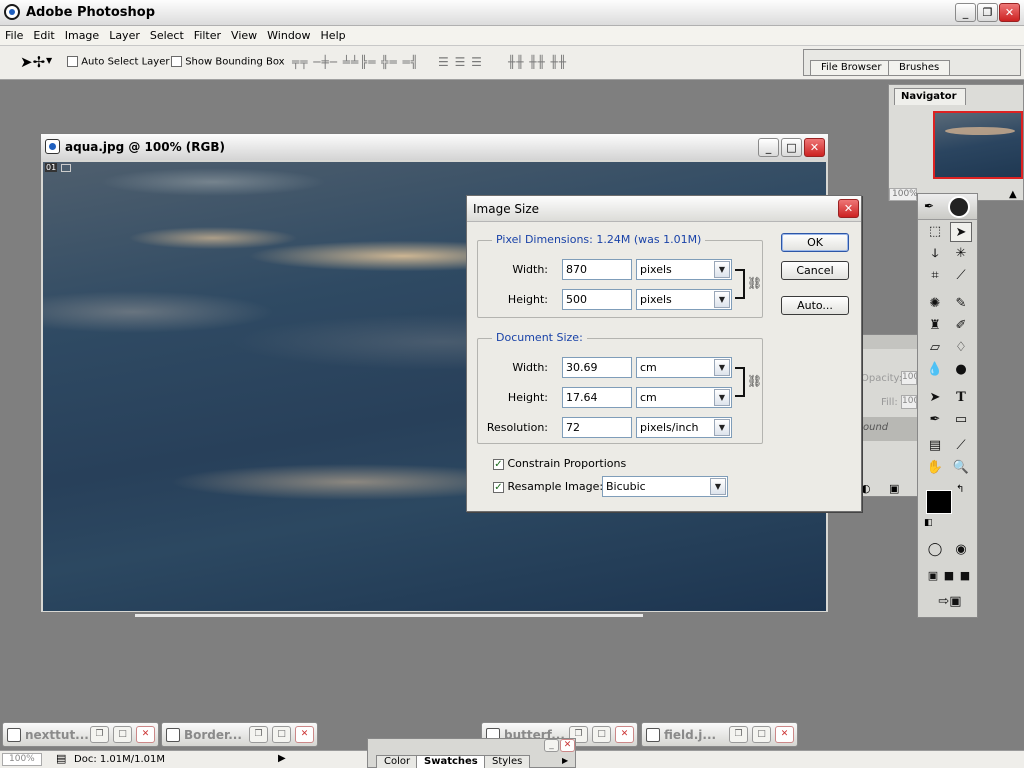 This screenshot has height=768, width=1024. Describe the element at coordinates (961, 398) in the screenshot. I see `type-tool-icon: T` at that location.